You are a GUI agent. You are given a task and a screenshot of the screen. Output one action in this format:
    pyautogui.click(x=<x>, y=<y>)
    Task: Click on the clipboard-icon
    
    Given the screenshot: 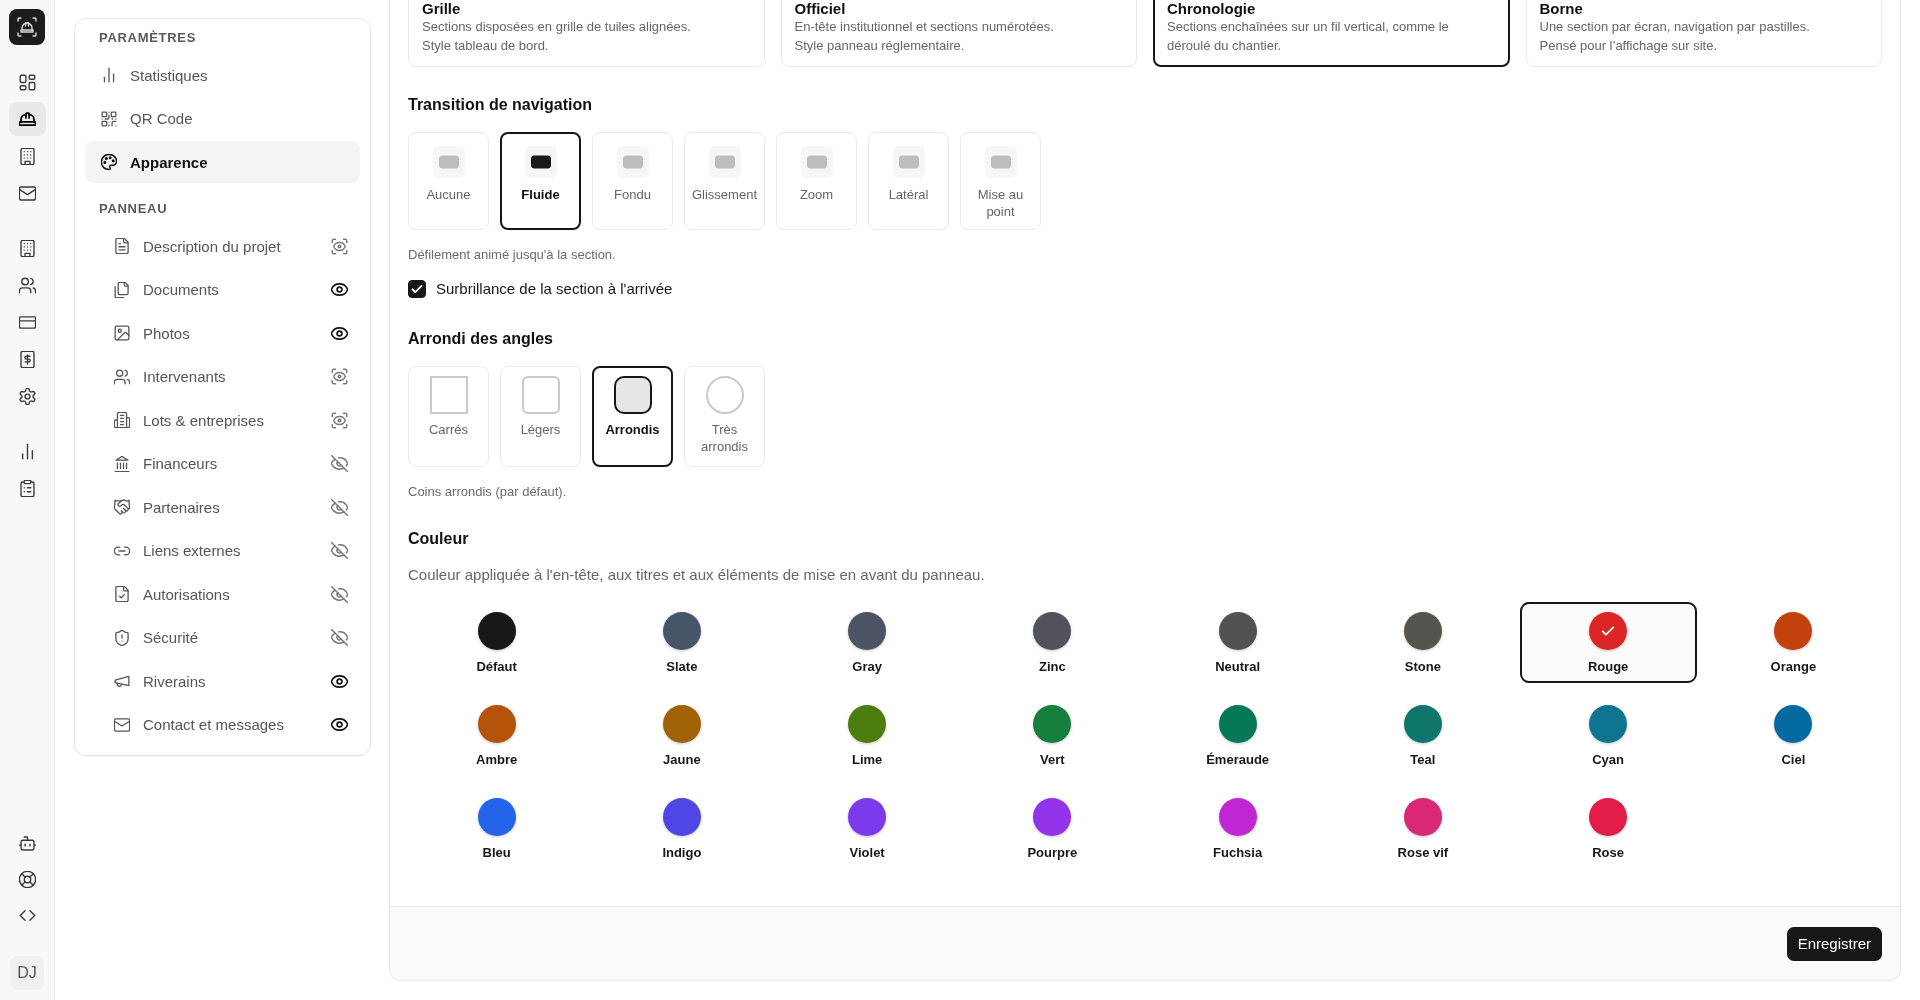 What is the action you would take?
    pyautogui.click(x=27, y=488)
    